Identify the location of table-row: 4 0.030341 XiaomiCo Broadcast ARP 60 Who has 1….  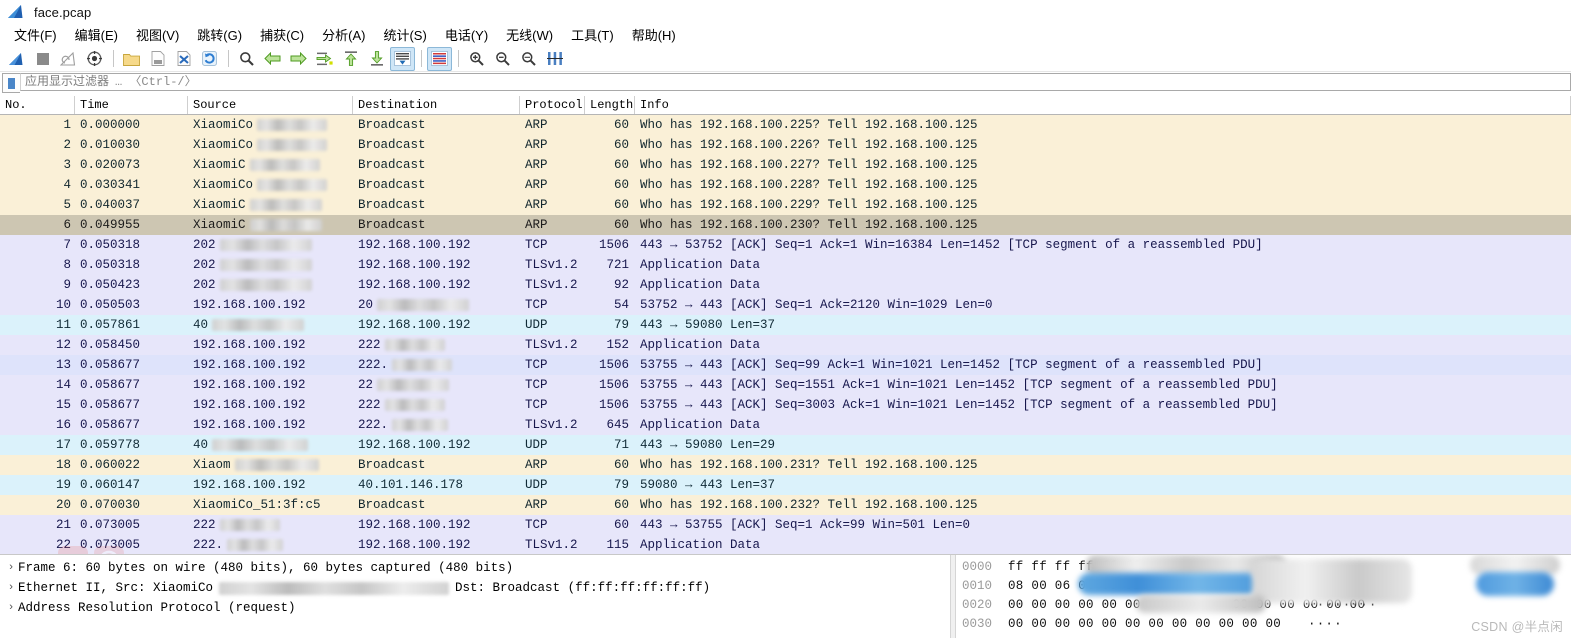
(785, 185).